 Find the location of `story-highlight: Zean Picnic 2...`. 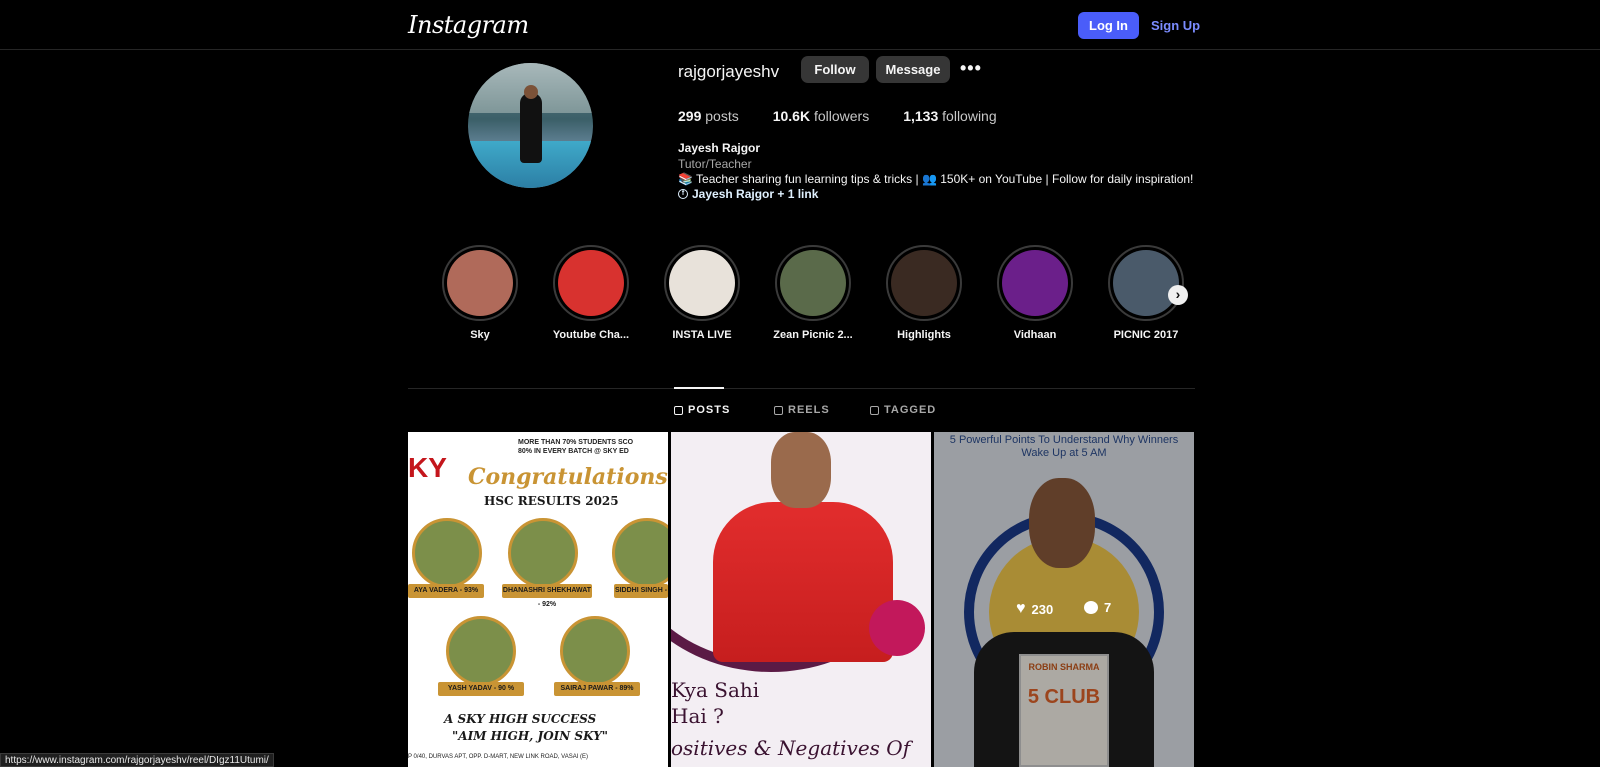

story-highlight: Zean Picnic 2... is located at coordinates (813, 293).